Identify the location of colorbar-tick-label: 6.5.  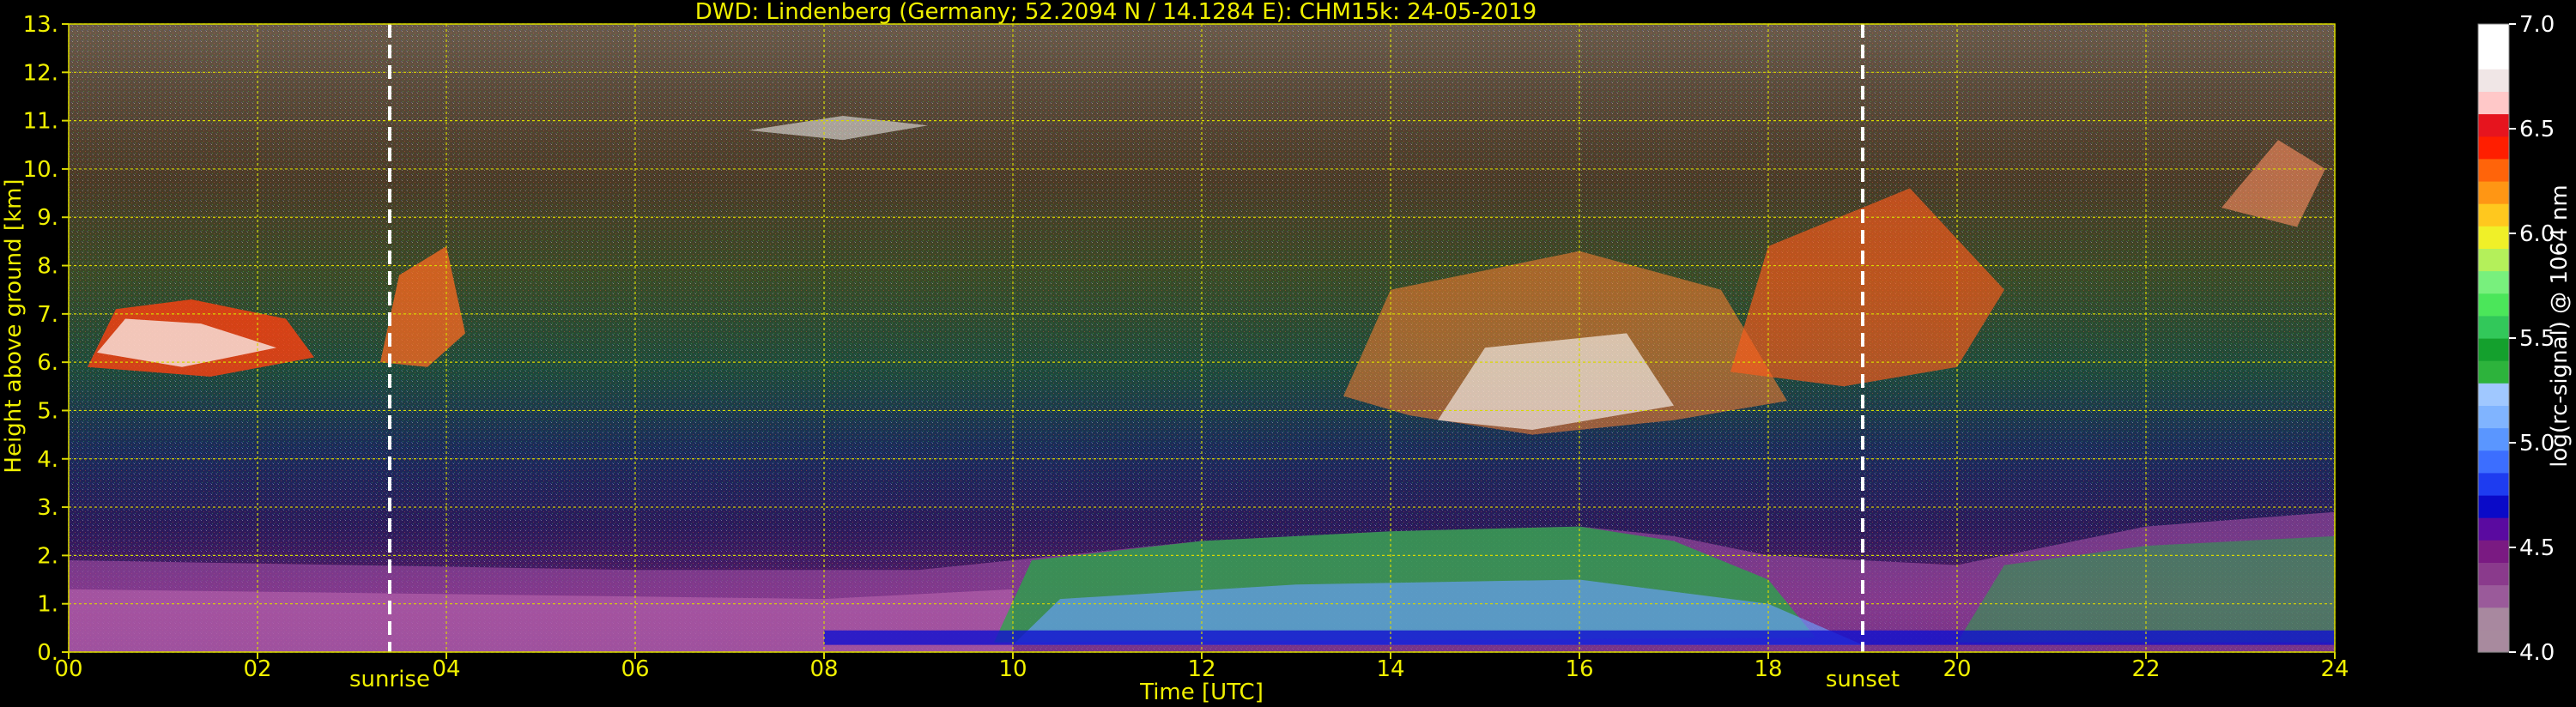
(2537, 129).